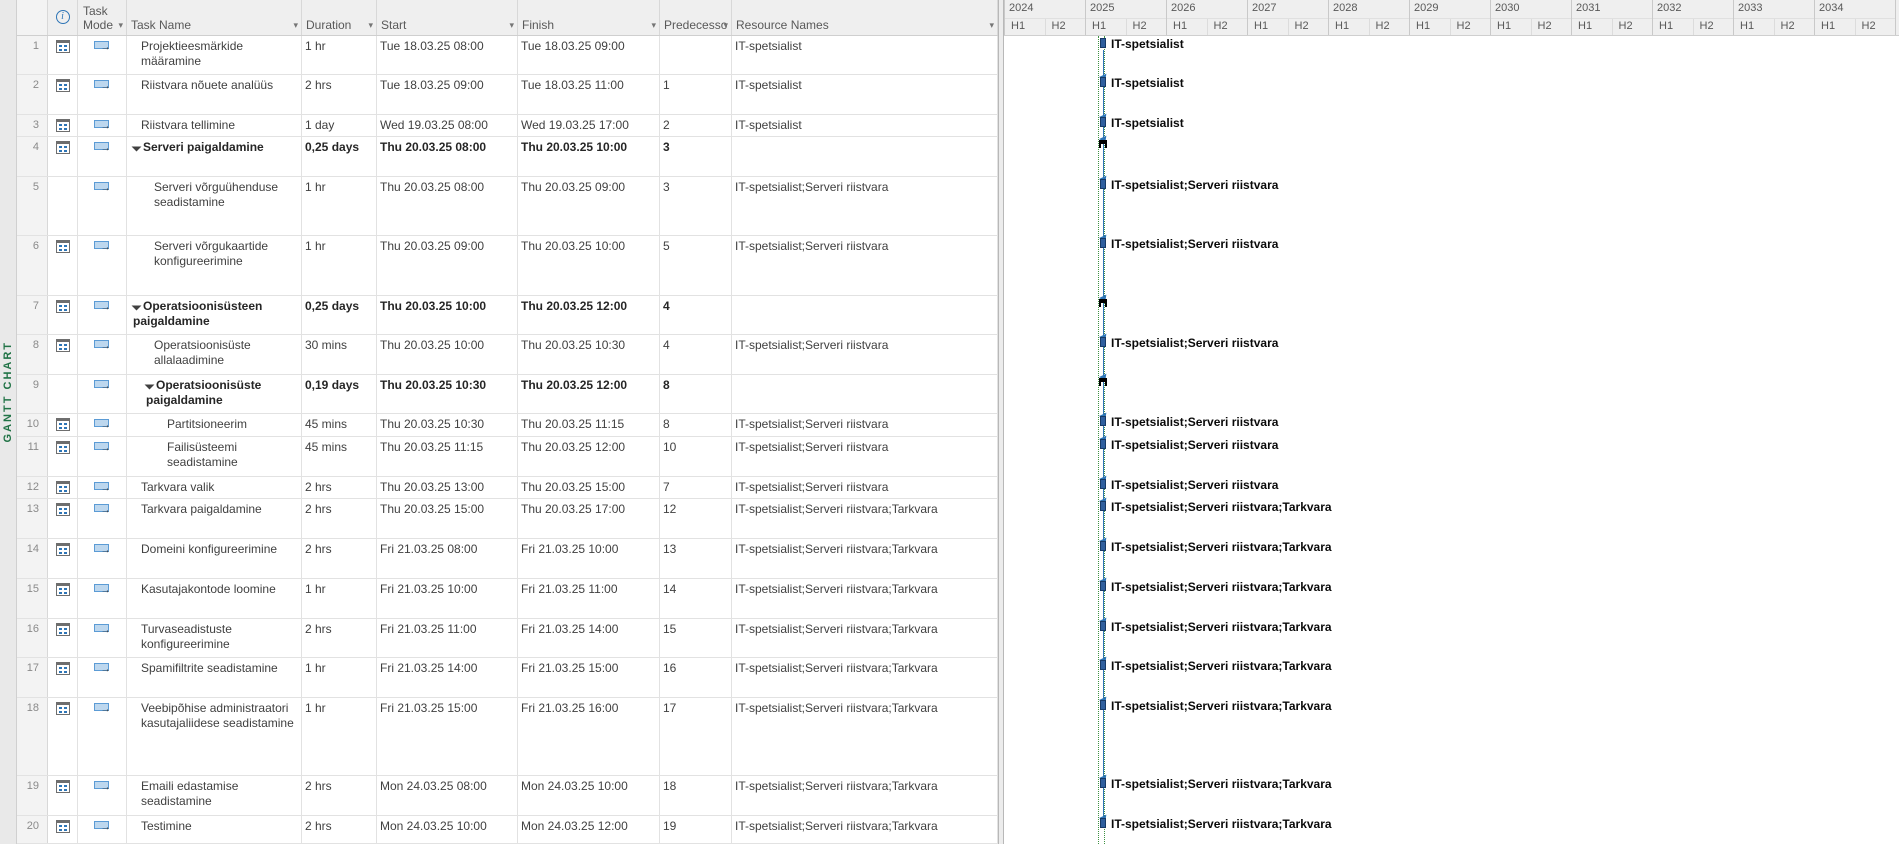 Image resolution: width=1899 pixels, height=844 pixels. I want to click on row-number-cell: 3, so click(32, 125).